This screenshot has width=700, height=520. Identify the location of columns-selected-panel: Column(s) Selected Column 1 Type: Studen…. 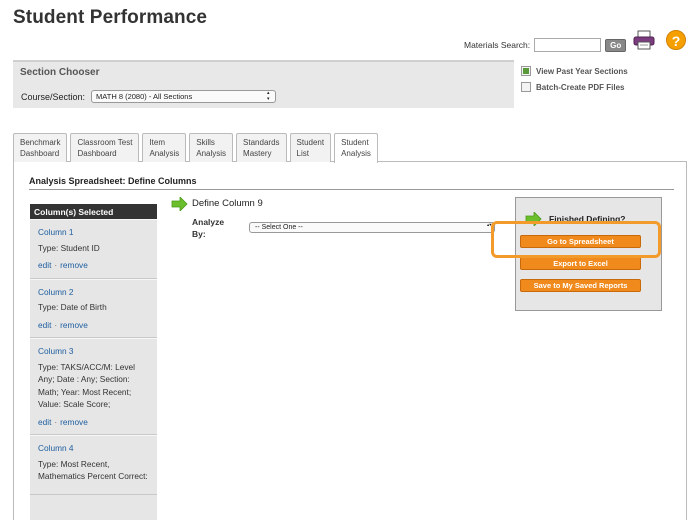
(93, 362).